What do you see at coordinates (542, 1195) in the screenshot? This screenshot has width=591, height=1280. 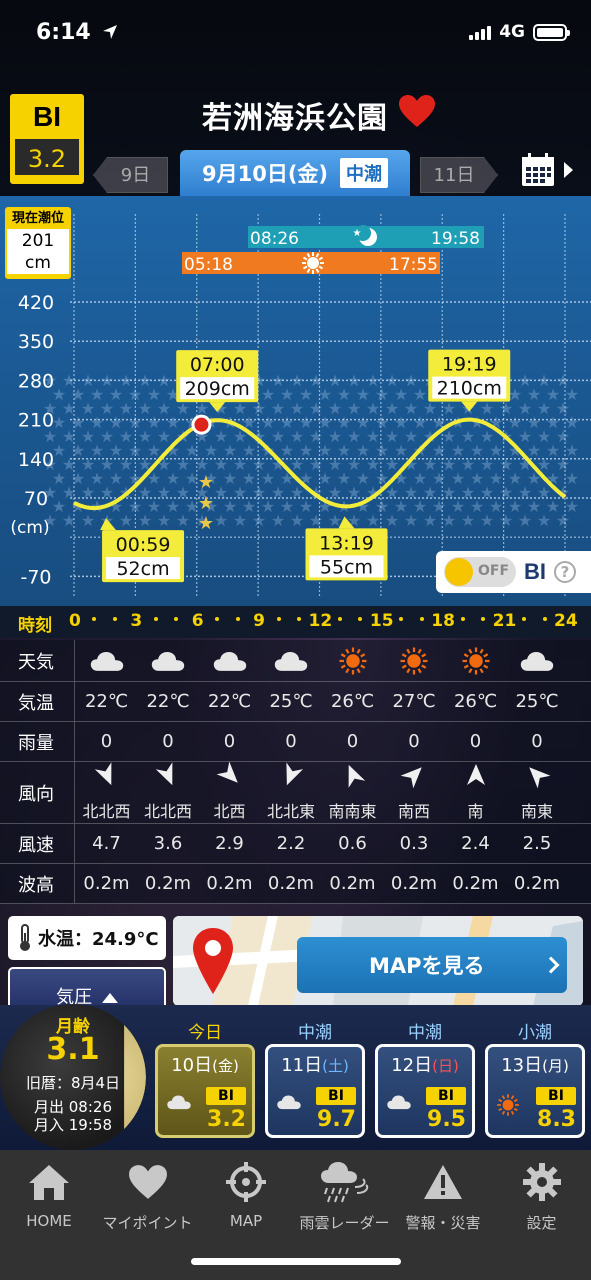 I see `tab-gear: 設定` at bounding box center [542, 1195].